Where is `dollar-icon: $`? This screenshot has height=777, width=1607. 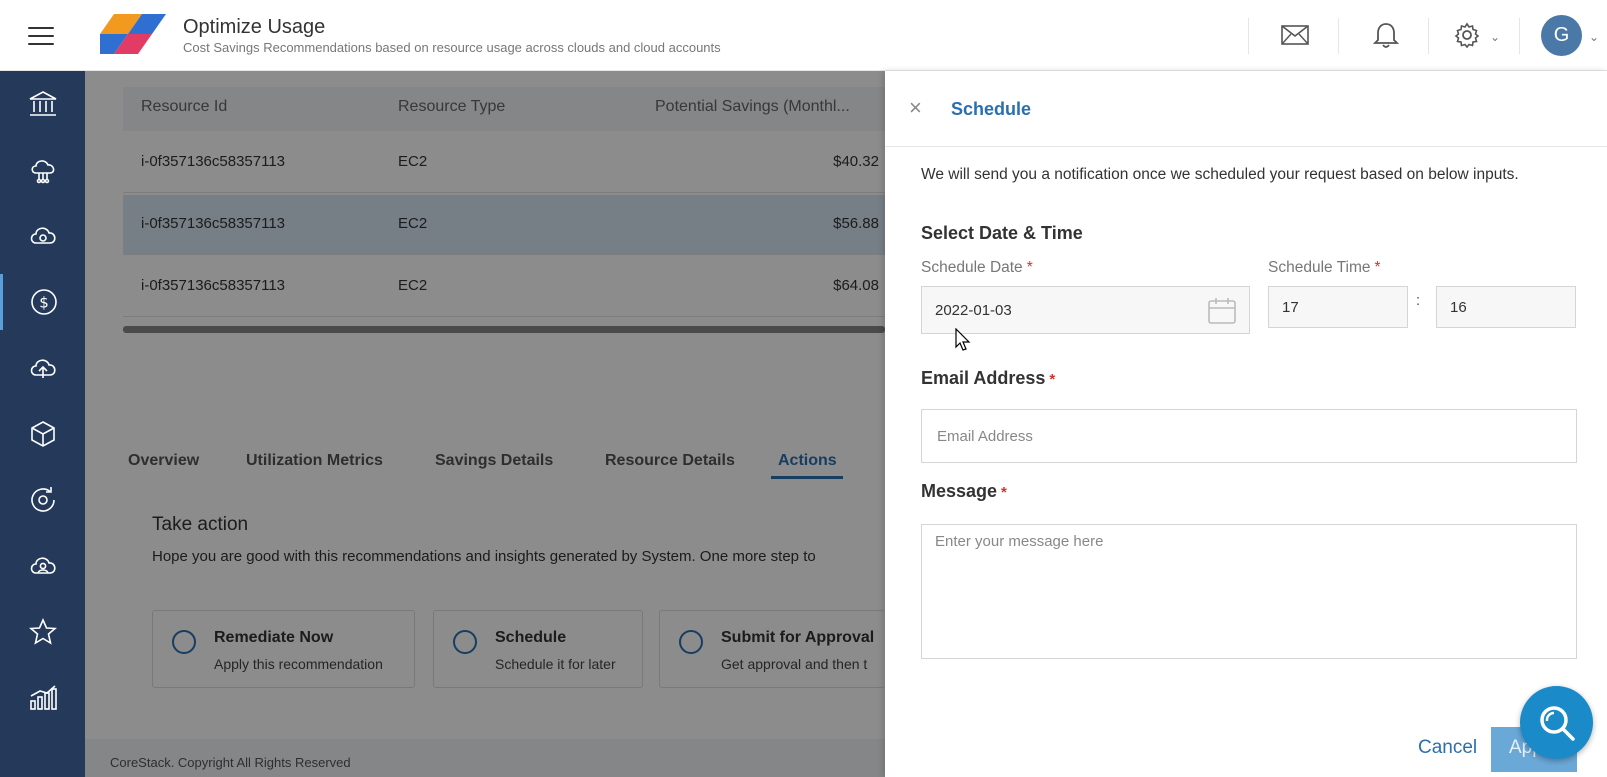
dollar-icon: $ is located at coordinates (42, 302).